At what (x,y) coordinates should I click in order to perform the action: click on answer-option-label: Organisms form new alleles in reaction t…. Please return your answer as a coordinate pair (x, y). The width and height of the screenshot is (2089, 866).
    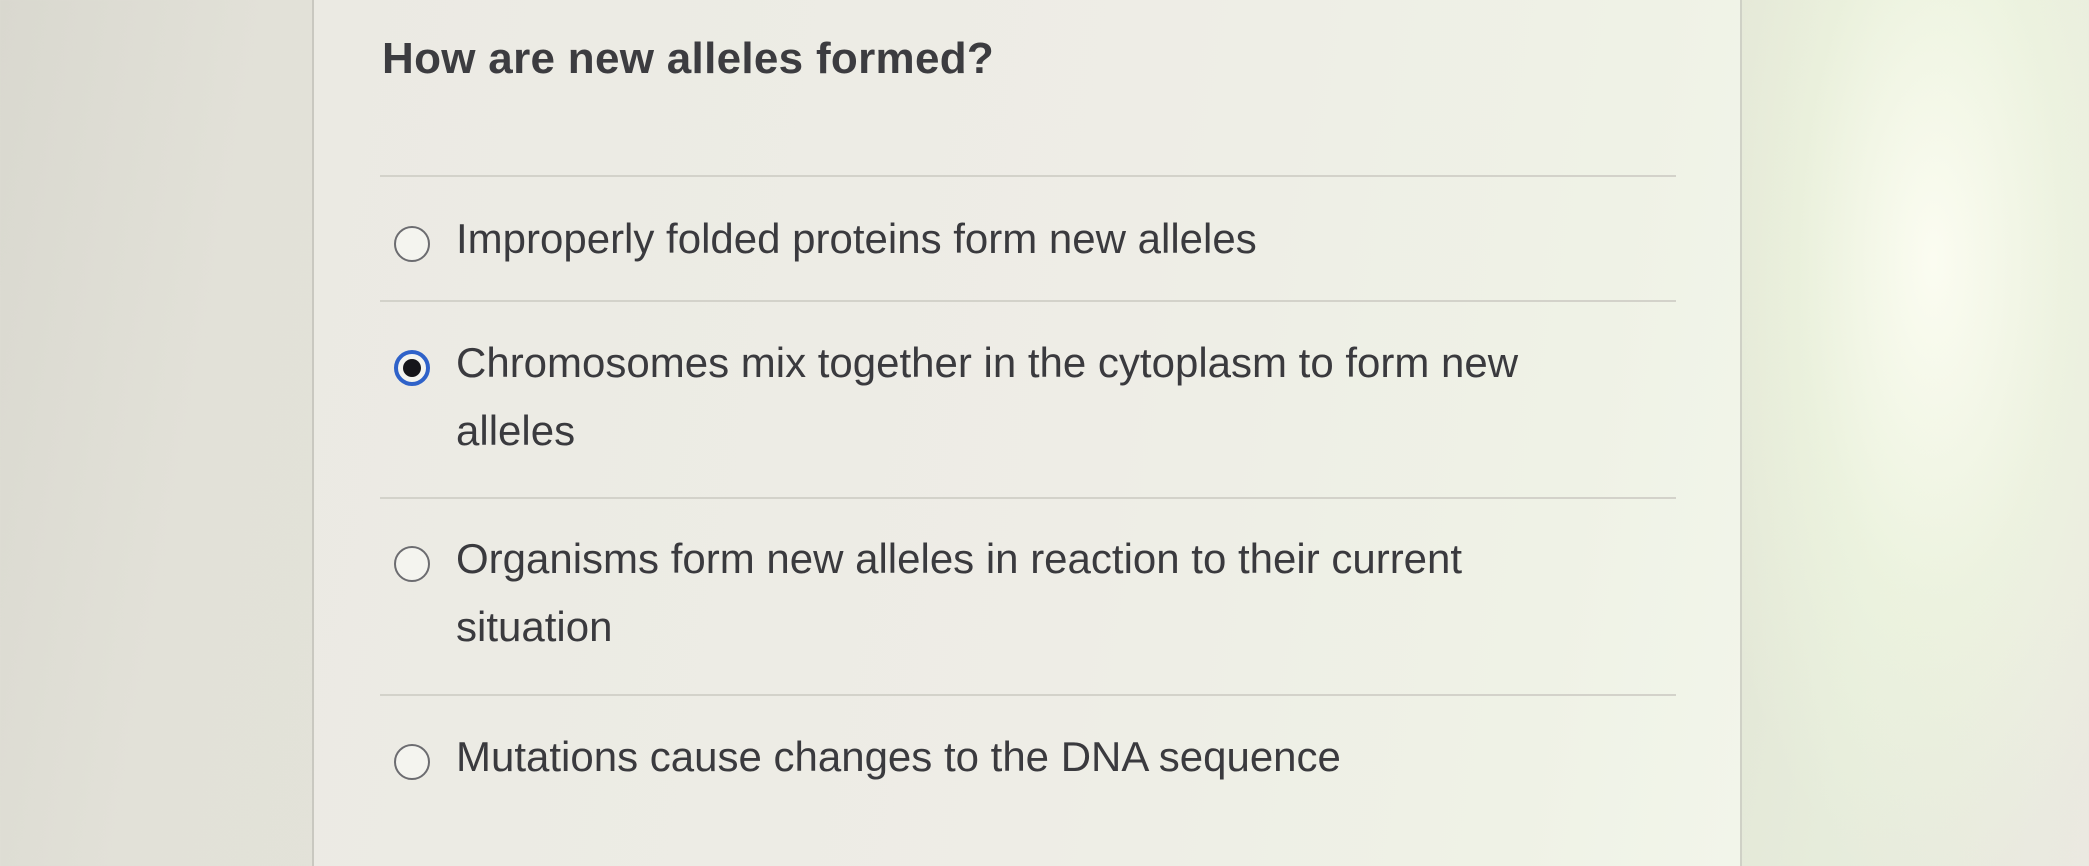
    Looking at the image, I should click on (959, 592).